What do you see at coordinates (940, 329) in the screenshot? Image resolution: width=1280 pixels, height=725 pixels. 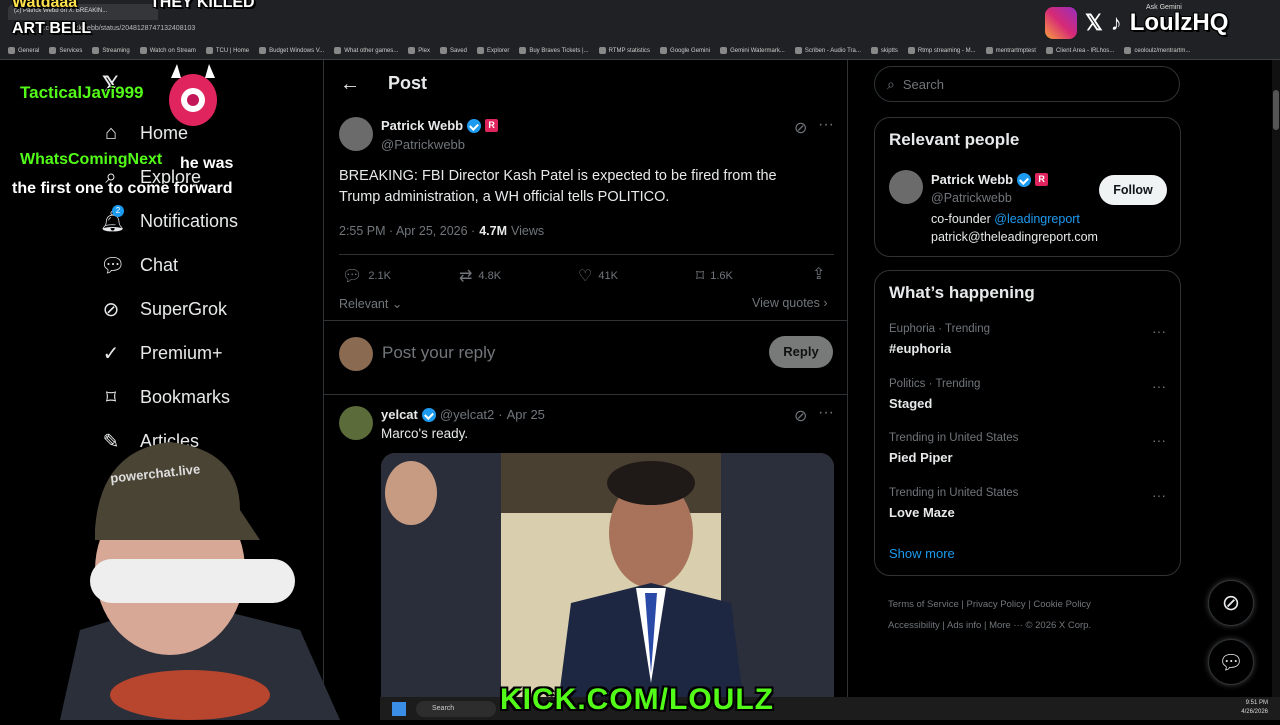 I see `trend-context: Euphoria · Trending` at bounding box center [940, 329].